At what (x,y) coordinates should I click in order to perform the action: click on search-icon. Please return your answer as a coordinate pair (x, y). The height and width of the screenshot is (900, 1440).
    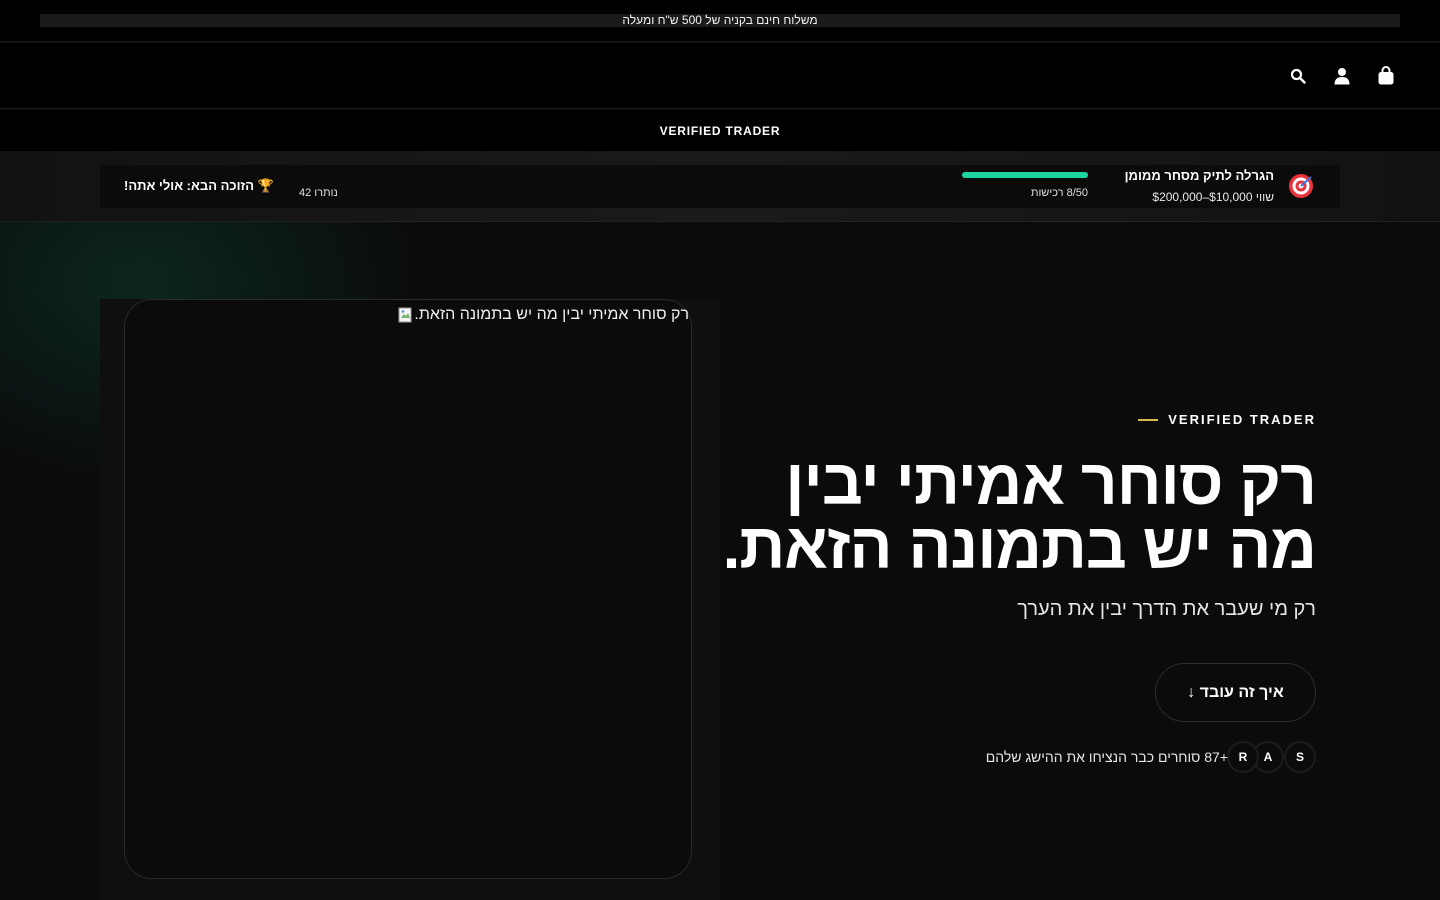
    Looking at the image, I should click on (1298, 76).